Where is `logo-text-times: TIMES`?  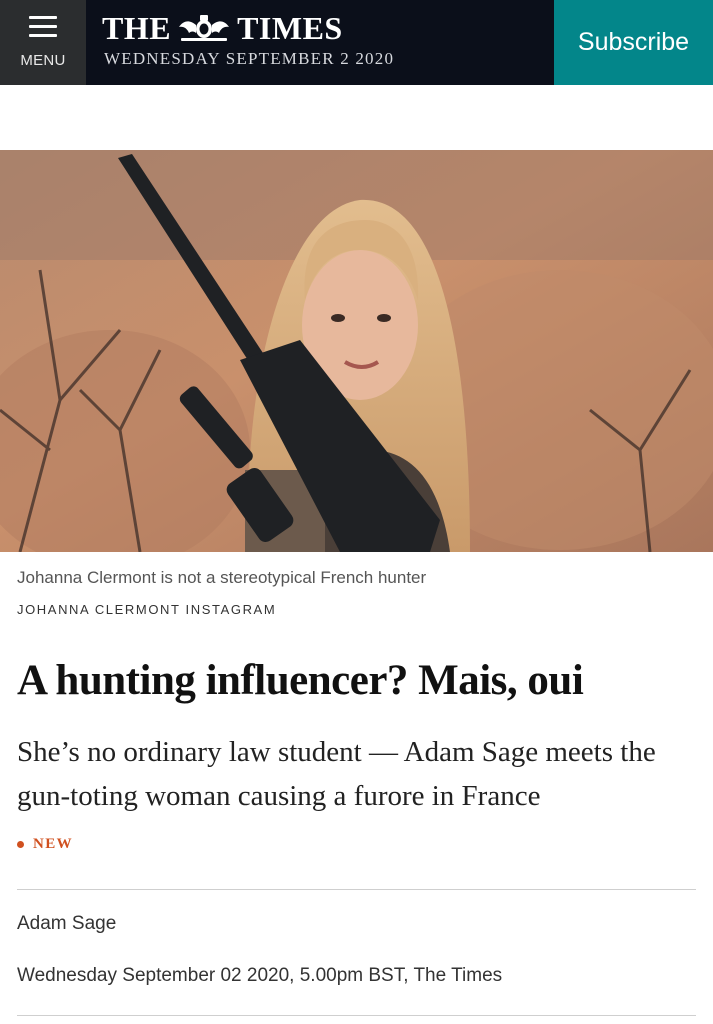 logo-text-times: TIMES is located at coordinates (290, 27).